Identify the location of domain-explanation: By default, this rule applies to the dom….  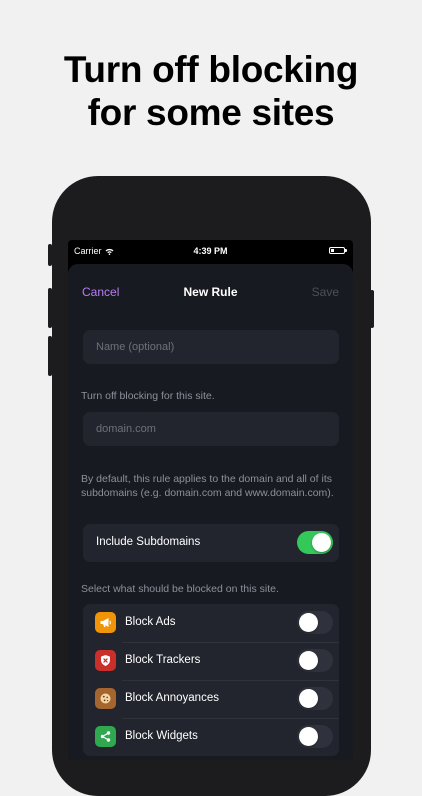
(207, 486).